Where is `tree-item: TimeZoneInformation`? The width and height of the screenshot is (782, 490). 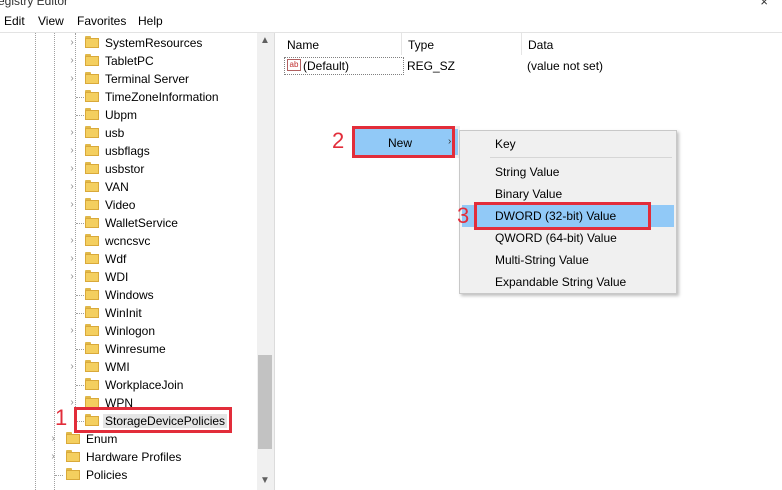 tree-item: TimeZoneInformation is located at coordinates (128, 97).